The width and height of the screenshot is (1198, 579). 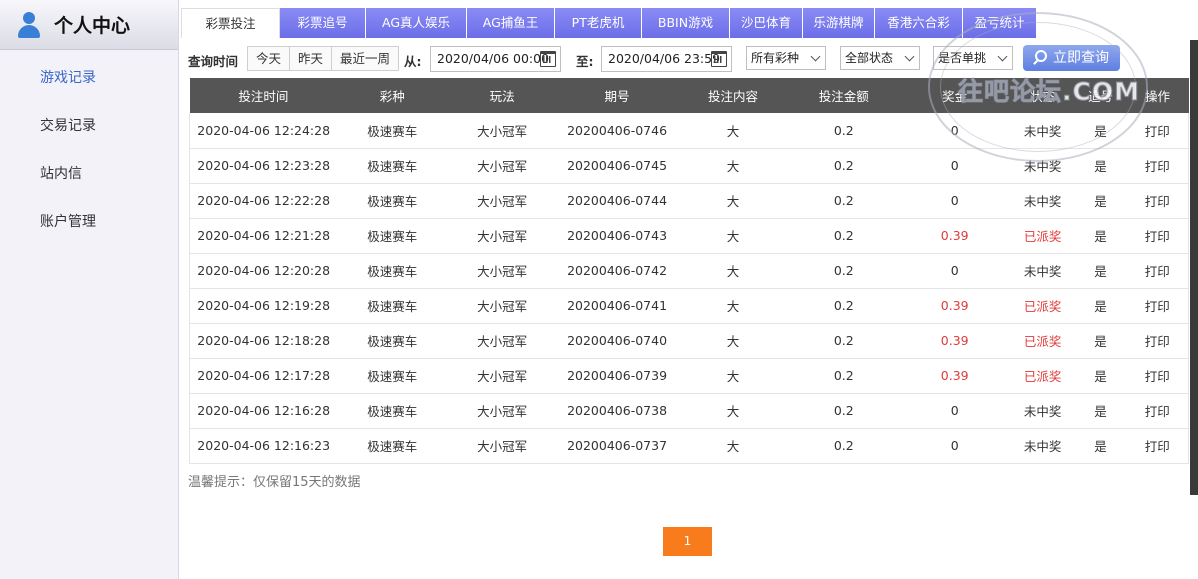 I want to click on tab-profit-stats: 盈亏统计, so click(x=1000, y=23).